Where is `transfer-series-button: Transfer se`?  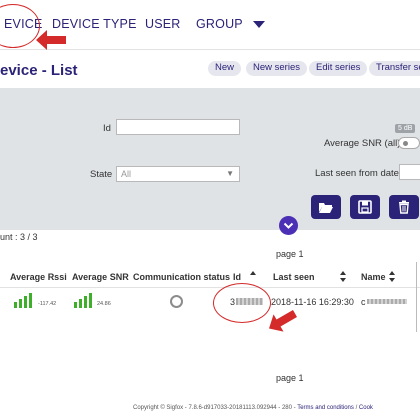 transfer-series-button: Transfer se is located at coordinates (394, 68).